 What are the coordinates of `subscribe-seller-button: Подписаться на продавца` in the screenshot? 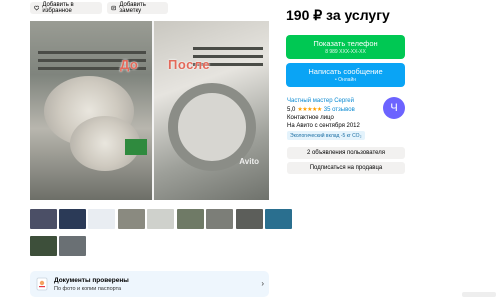 It's located at (346, 168).